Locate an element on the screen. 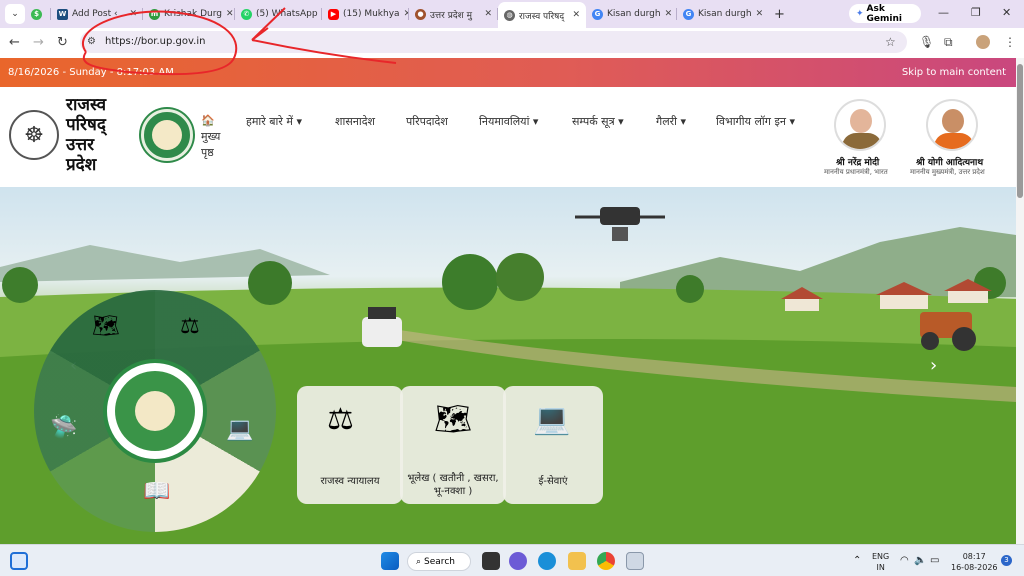 The image size is (1024, 576). menu-contacts: सम्पर्क सूत्र ▾ is located at coordinates (598, 121).